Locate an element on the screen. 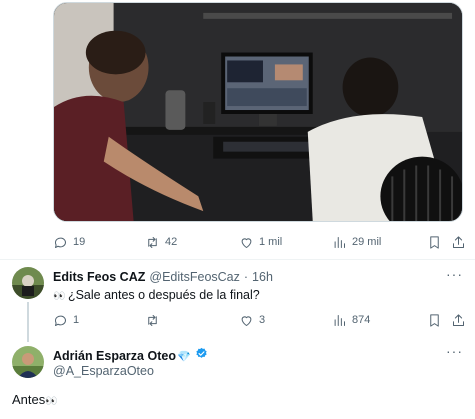 This screenshot has height=419, width=475. timestamp: 16h is located at coordinates (262, 277).